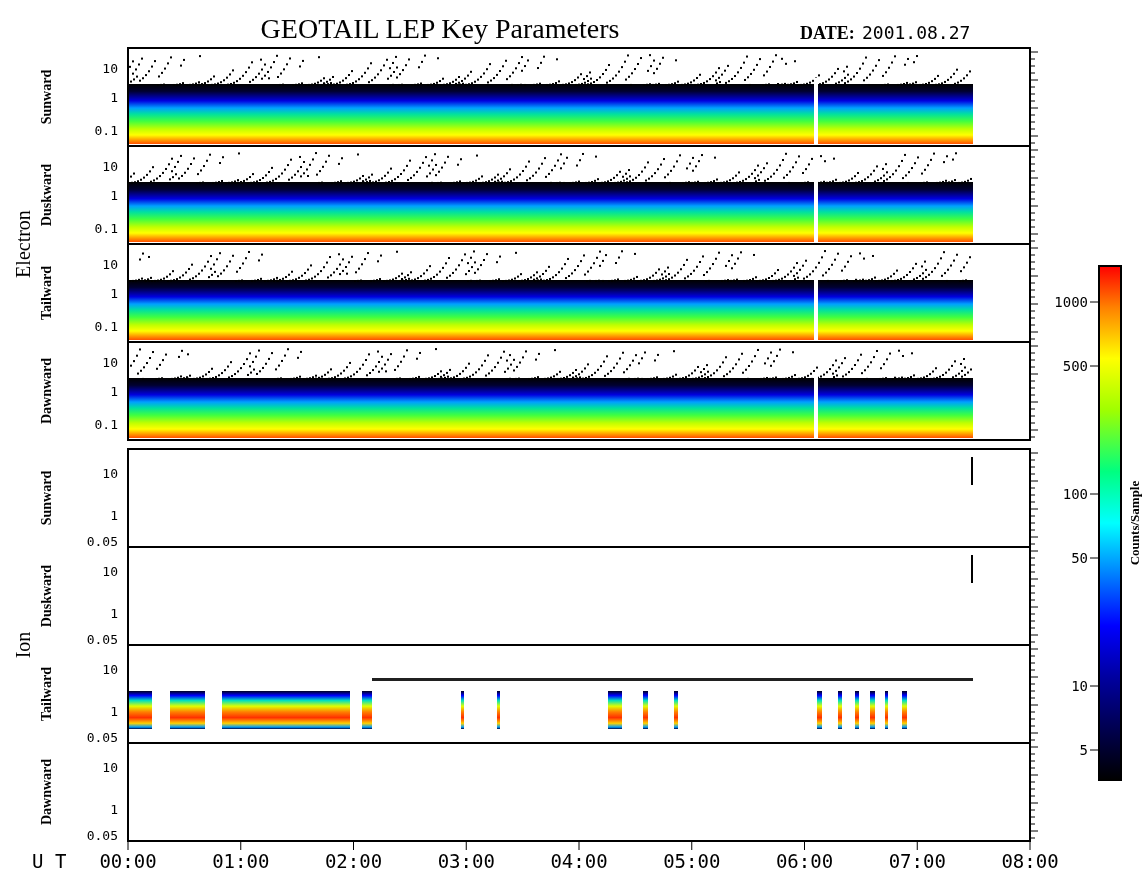 This screenshot has height=880, width=1142. I want to click on tick-label: 04:00, so click(579, 861).